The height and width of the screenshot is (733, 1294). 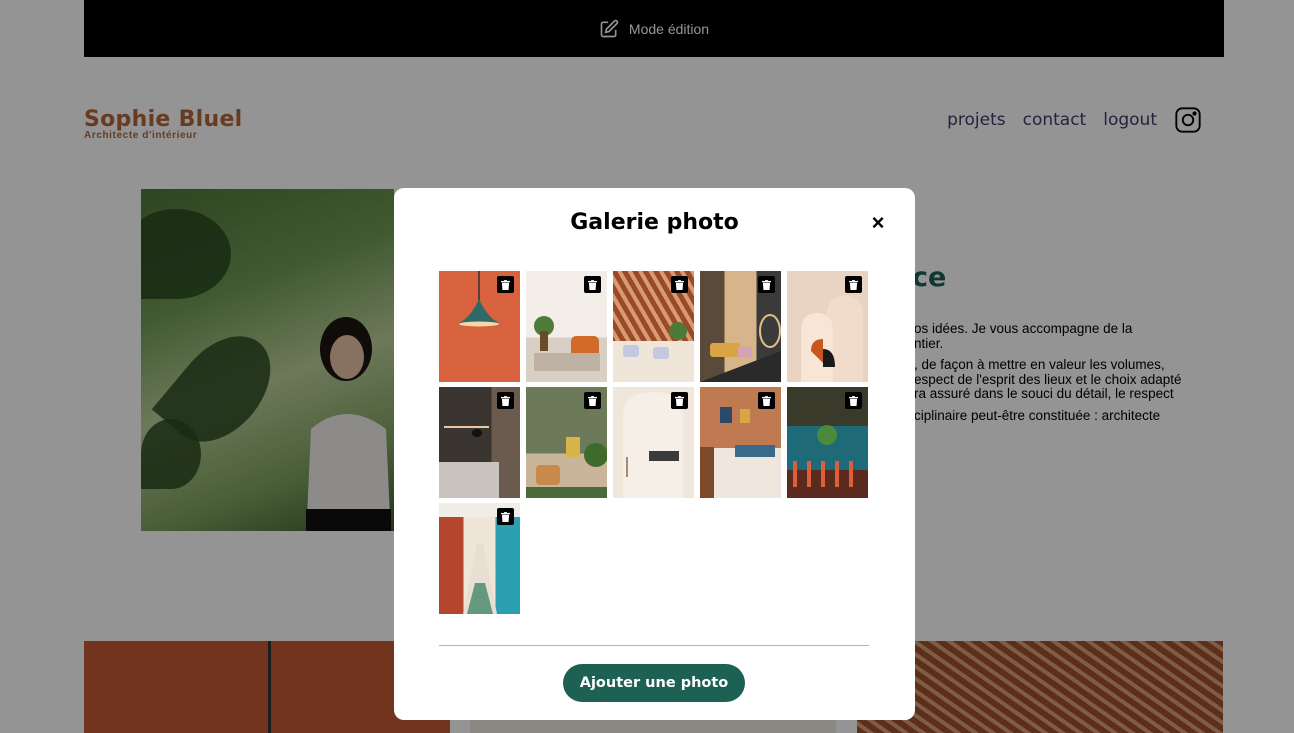 What do you see at coordinates (654, 683) in the screenshot?
I see `add-photo-button: Ajouter une photo` at bounding box center [654, 683].